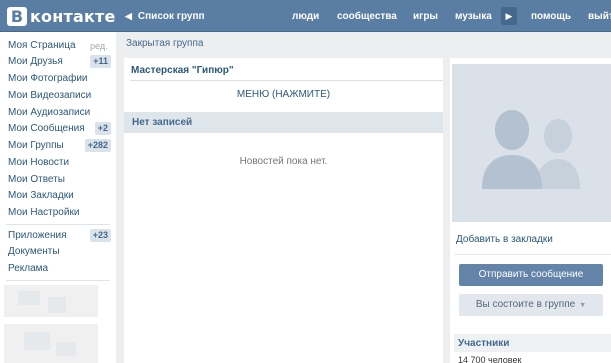  What do you see at coordinates (35, 62) in the screenshot?
I see `sidebar-item-friends: Мои Друзья` at bounding box center [35, 62].